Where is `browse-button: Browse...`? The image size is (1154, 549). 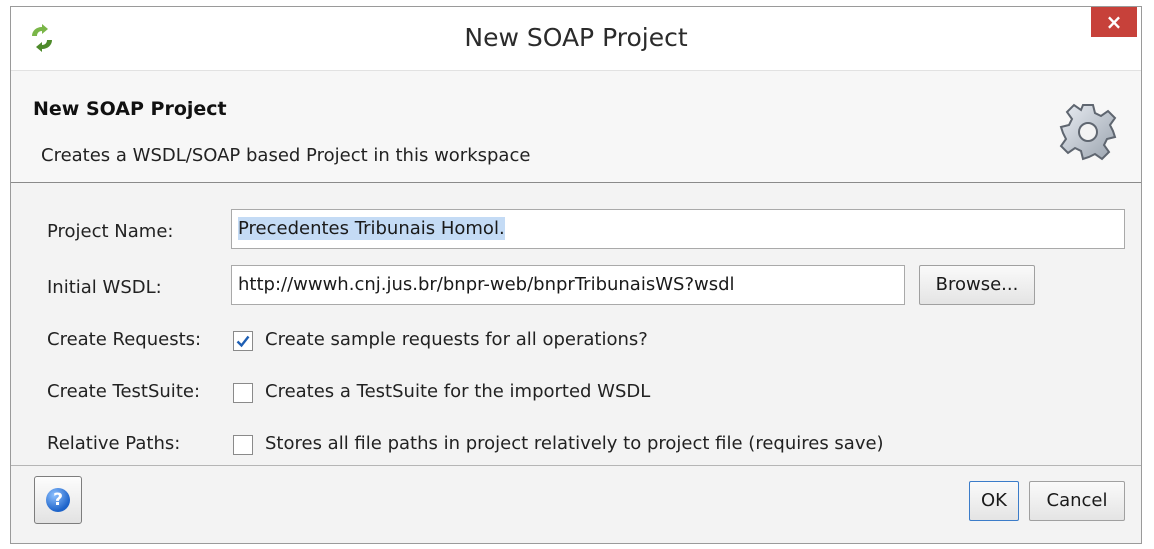 browse-button: Browse... is located at coordinates (977, 285).